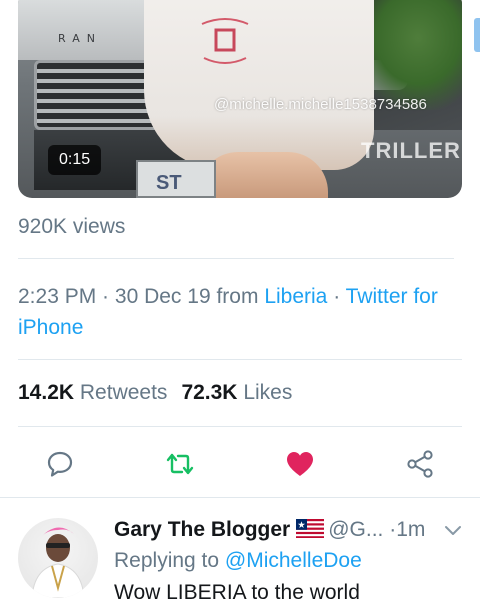 This screenshot has width=480, height=600. Describe the element at coordinates (263, 175) in the screenshot. I see `person-legs` at that location.